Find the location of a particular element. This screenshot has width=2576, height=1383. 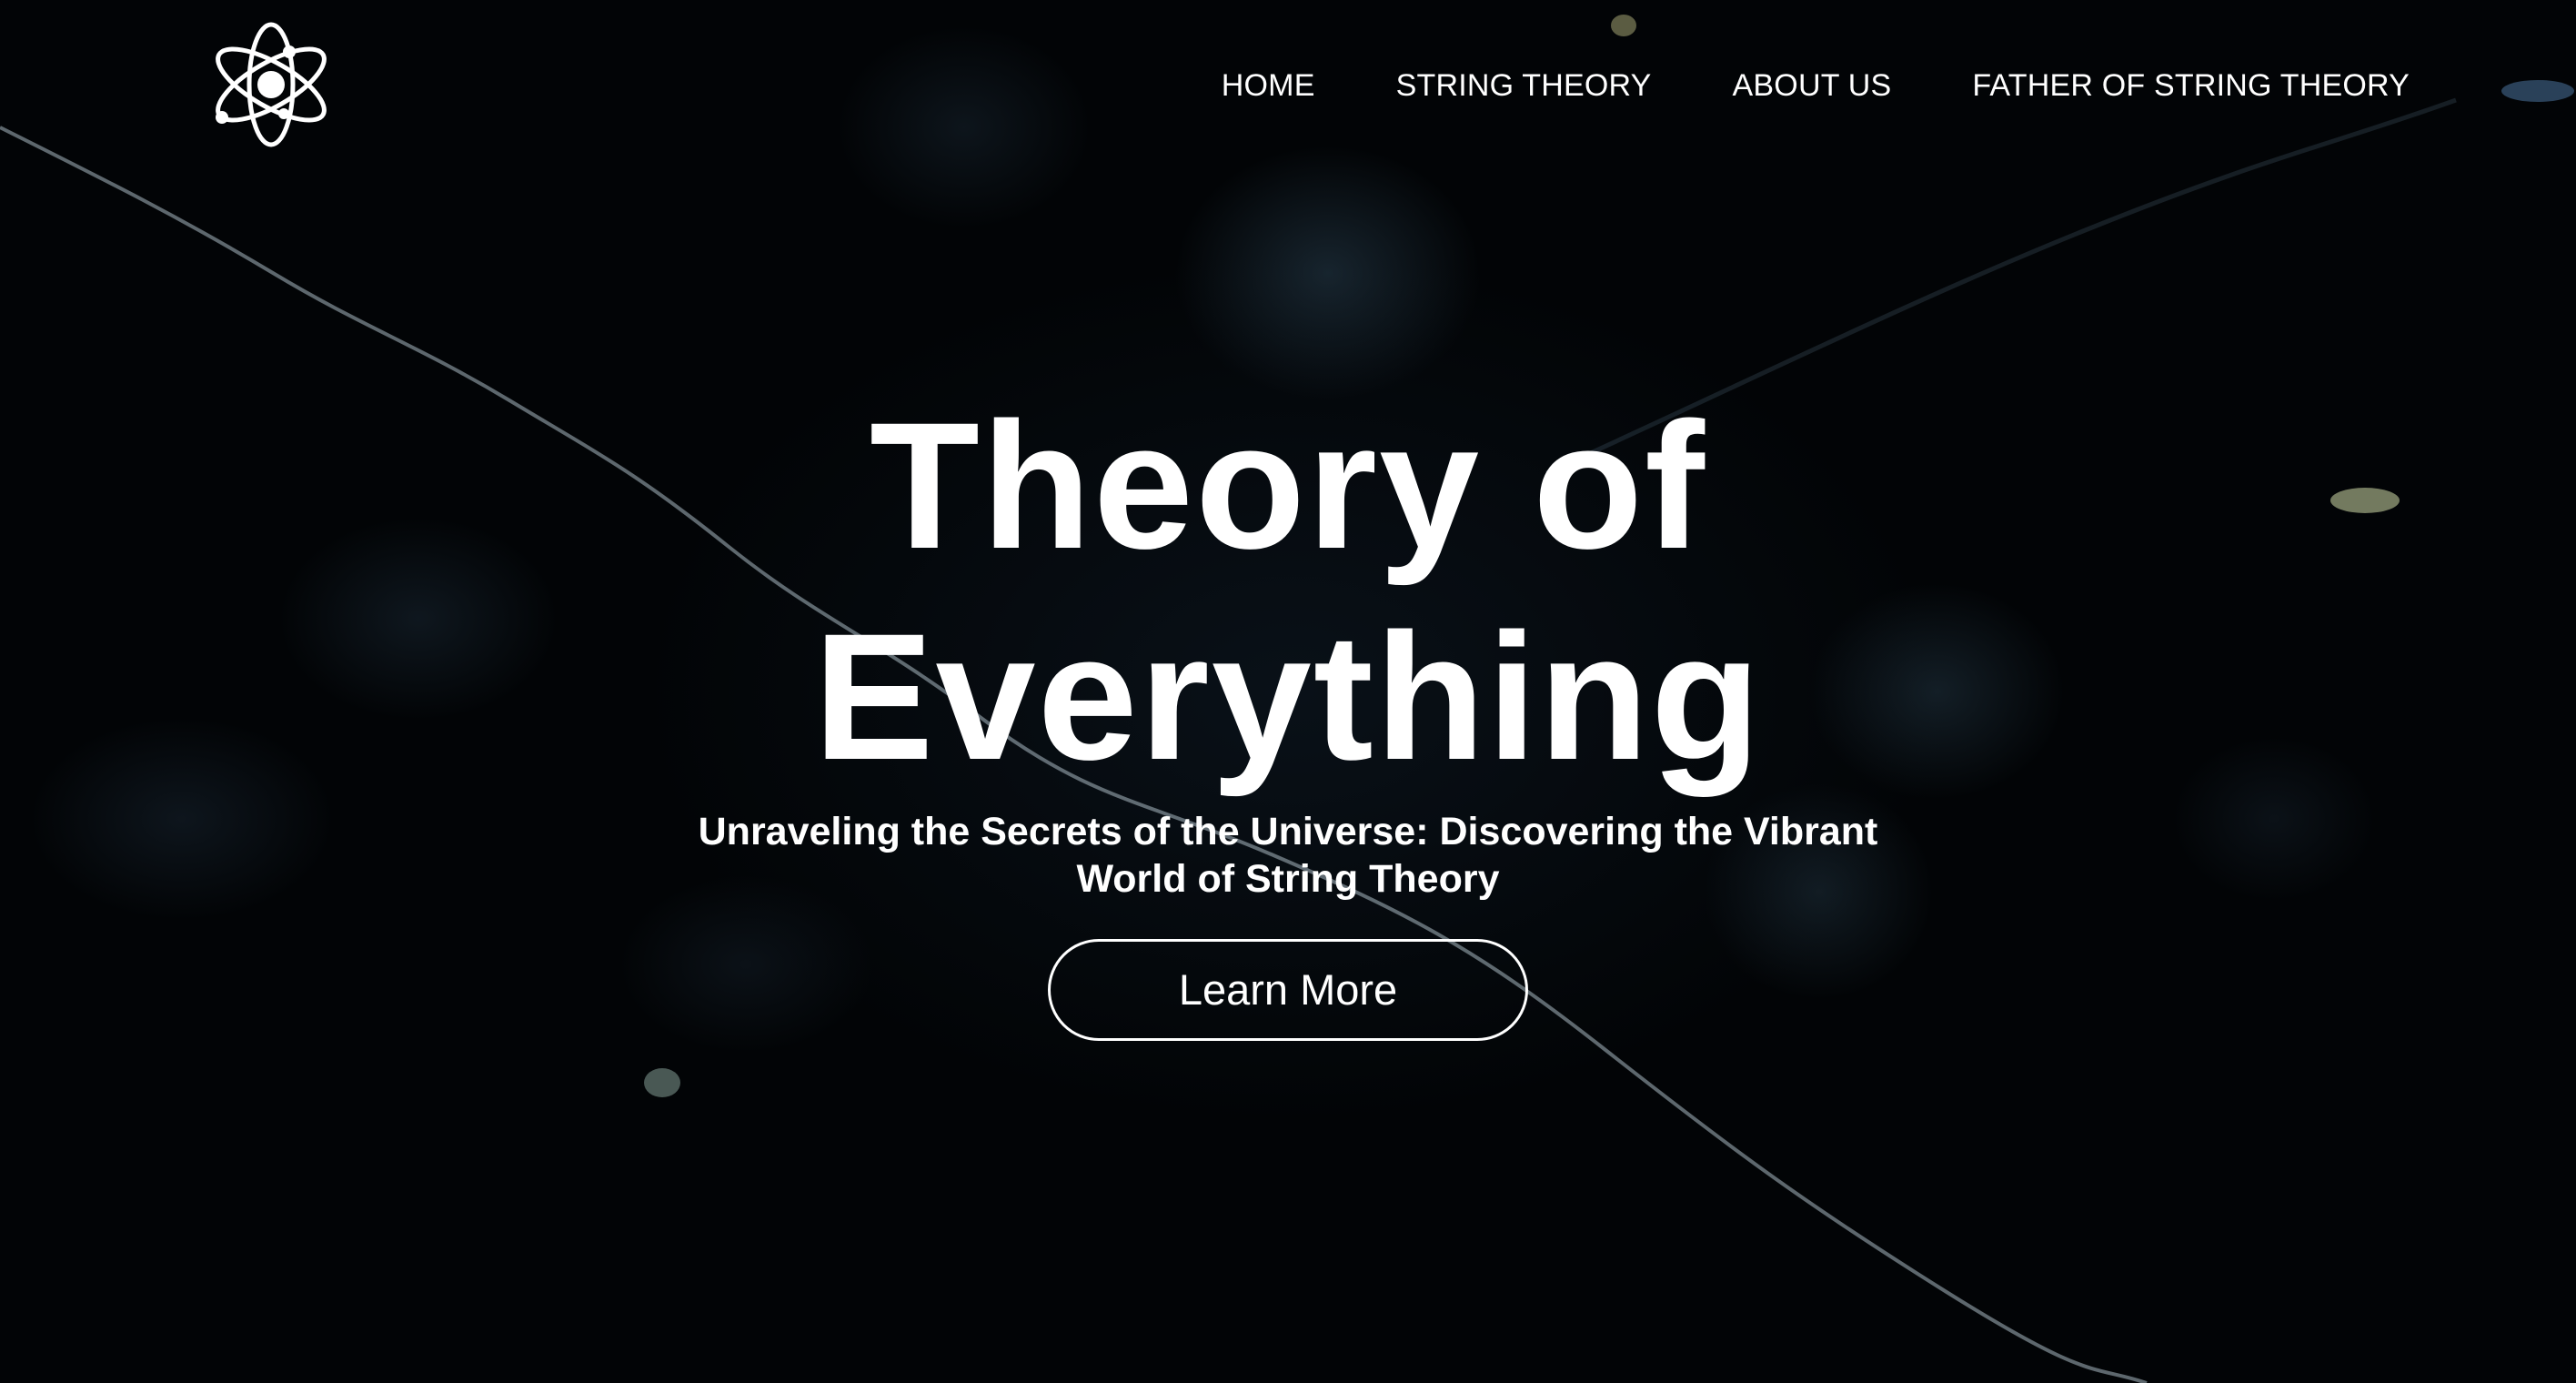

hero-title-line-1: Theory of is located at coordinates (1288, 485).